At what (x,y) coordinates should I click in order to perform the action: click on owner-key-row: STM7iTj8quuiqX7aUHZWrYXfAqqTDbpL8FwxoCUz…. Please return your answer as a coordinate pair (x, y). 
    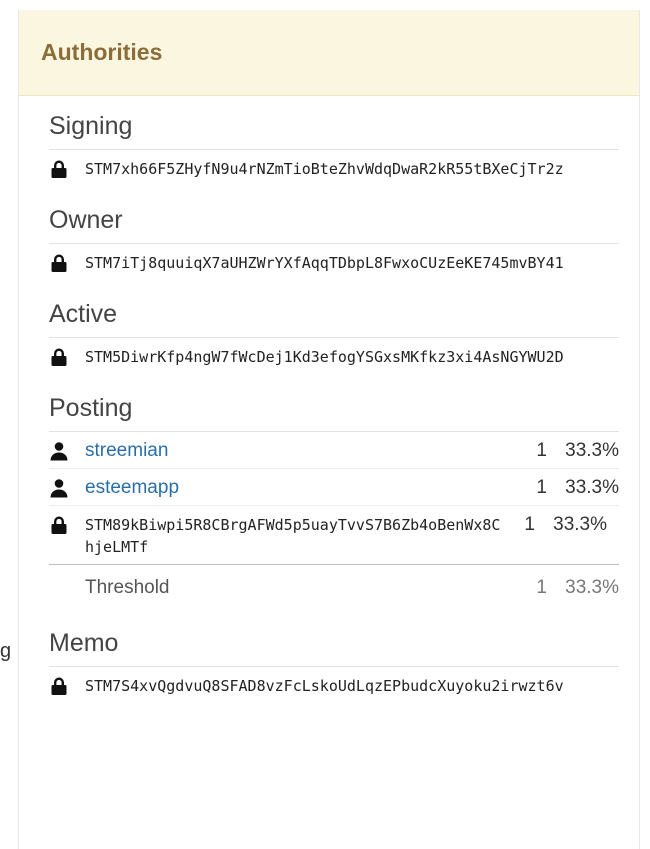
    Looking at the image, I should click on (334, 262).